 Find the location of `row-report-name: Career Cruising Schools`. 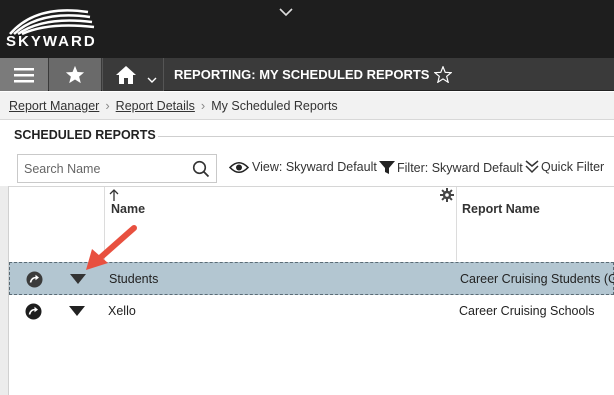

row-report-name: Career Cruising Schools is located at coordinates (527, 311).